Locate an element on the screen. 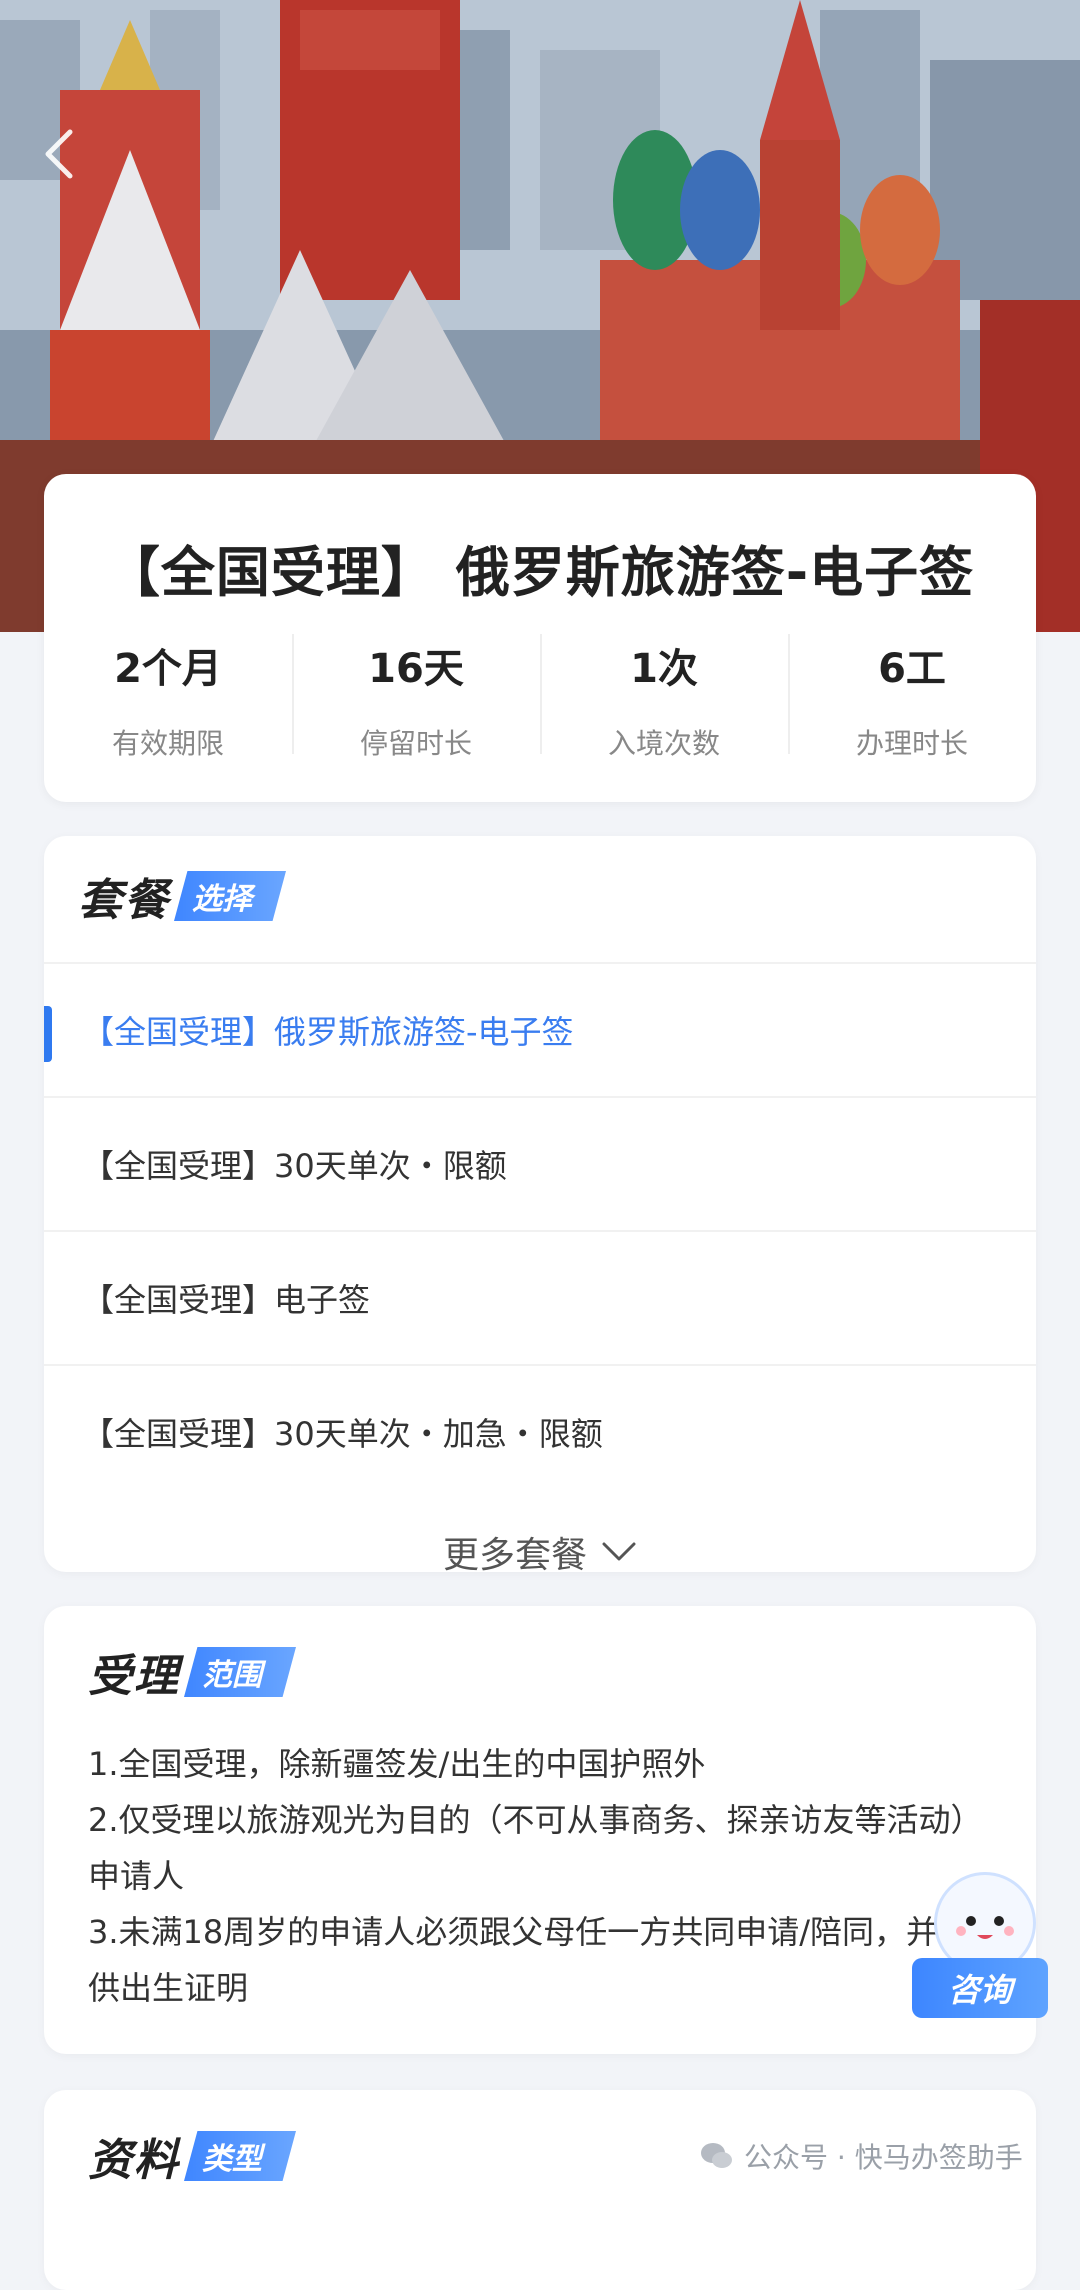 The width and height of the screenshot is (1080, 2290). stat-stay: 16天 停留时长 is located at coordinates (416, 697).